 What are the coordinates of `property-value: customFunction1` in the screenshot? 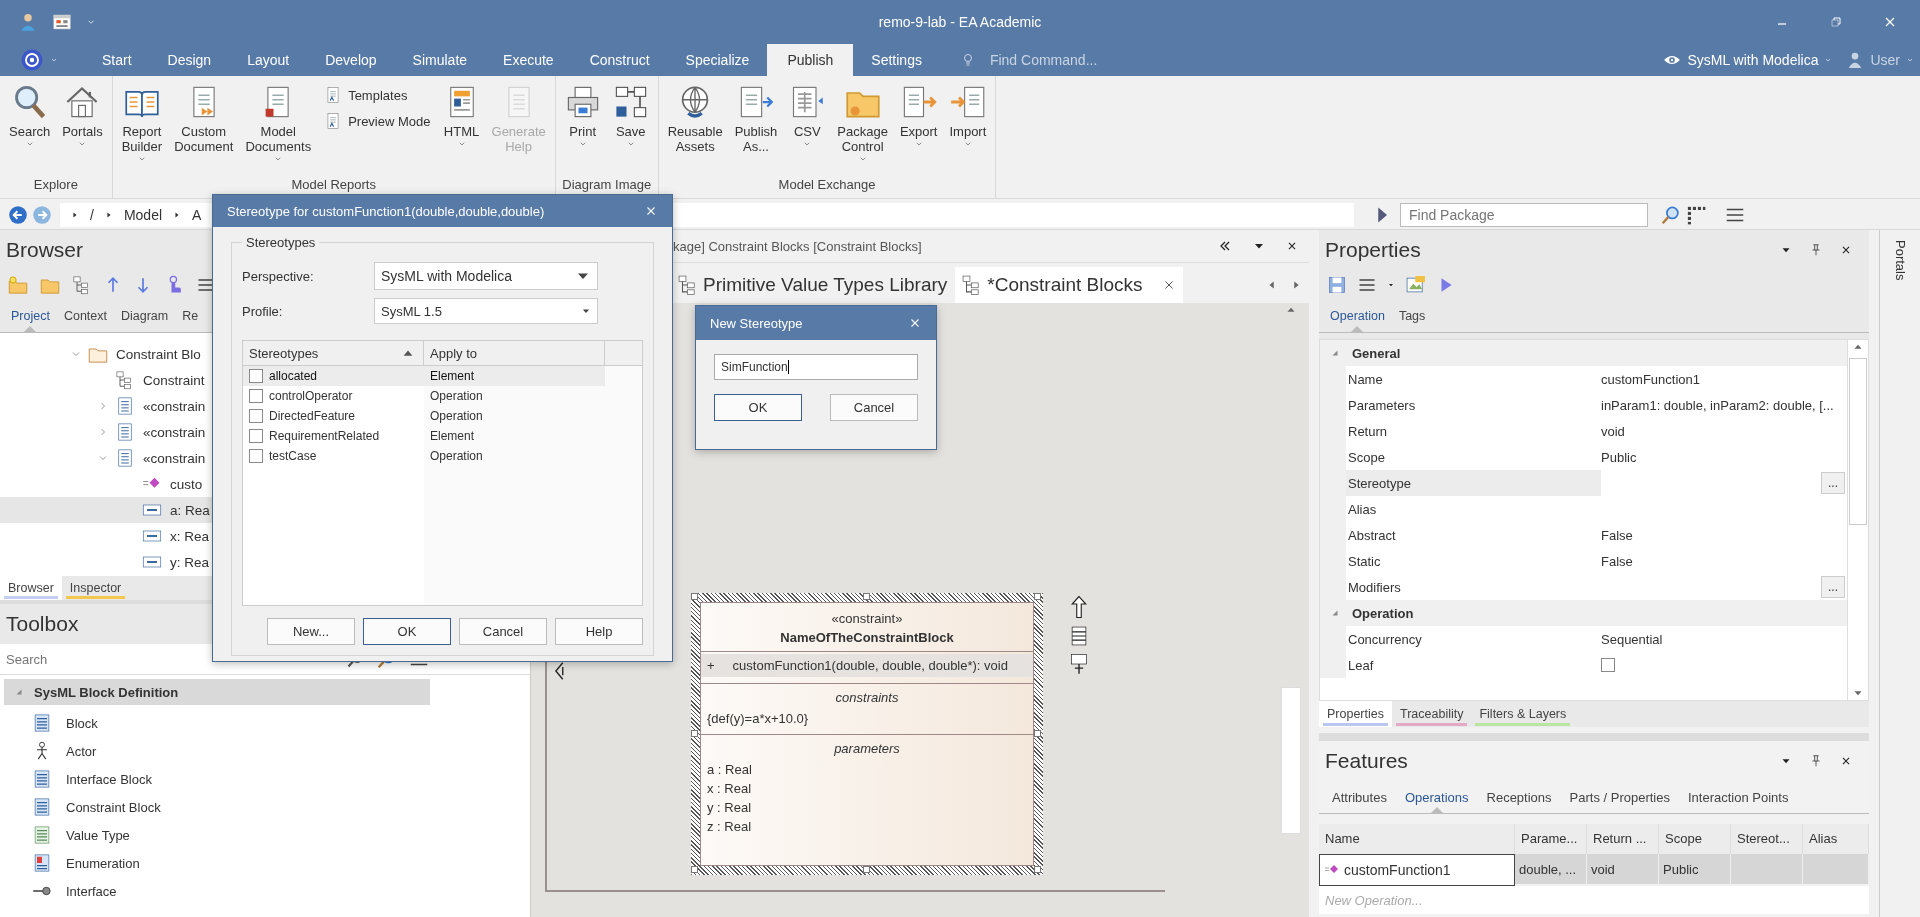 It's located at (1650, 379).